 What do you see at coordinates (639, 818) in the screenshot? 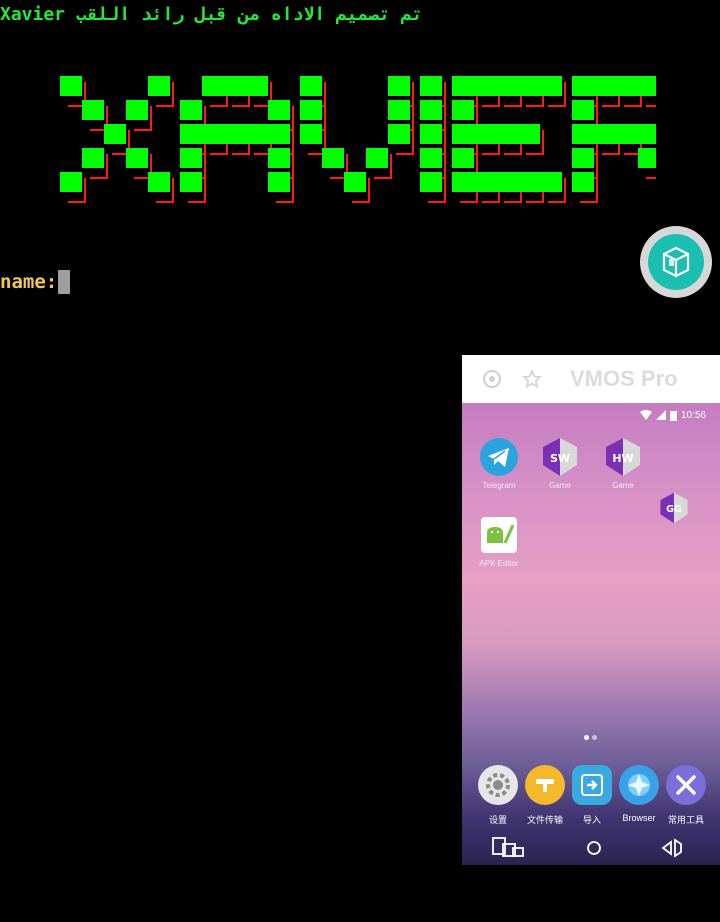
I see `dock-label: Browser` at bounding box center [639, 818].